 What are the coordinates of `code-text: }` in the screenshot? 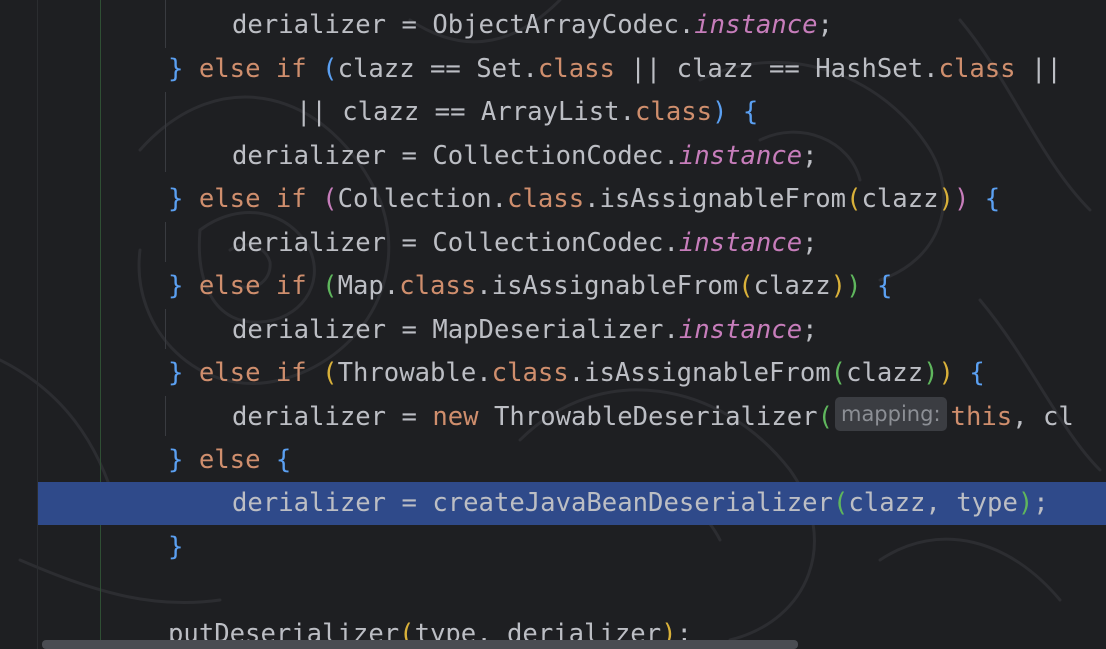 It's located at (176, 547).